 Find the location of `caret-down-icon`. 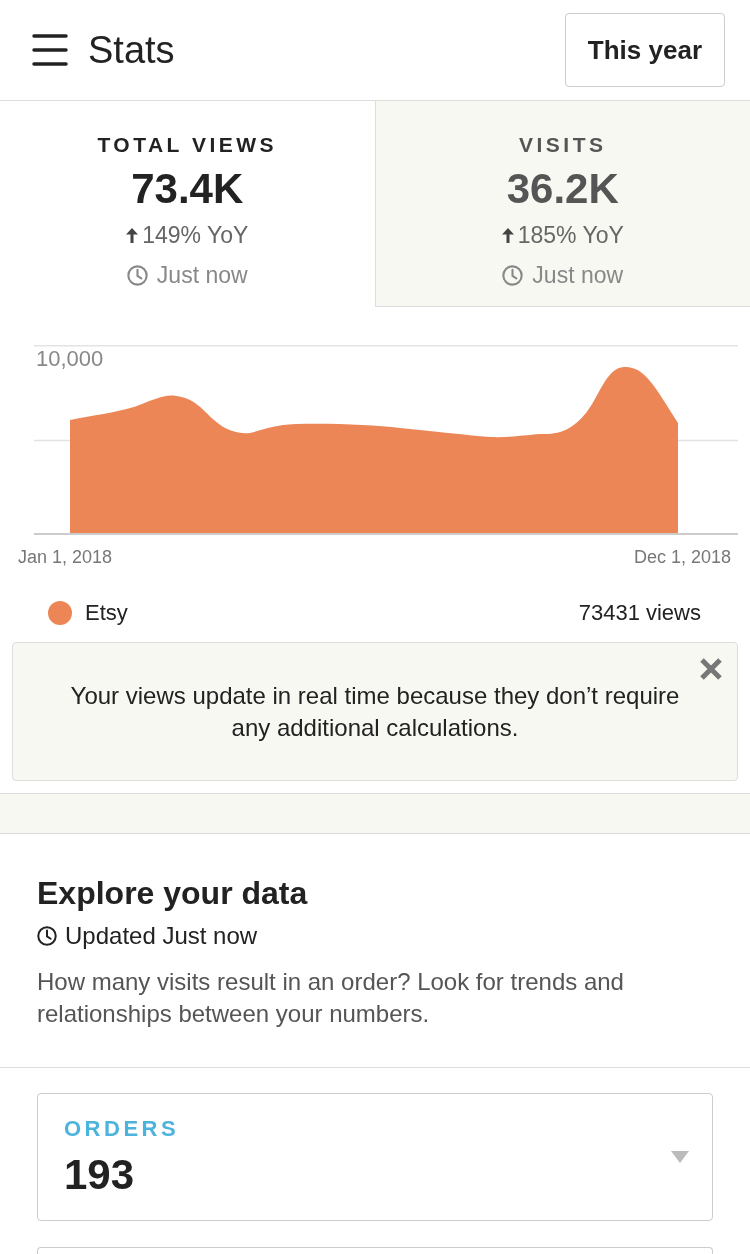

caret-down-icon is located at coordinates (680, 1157).